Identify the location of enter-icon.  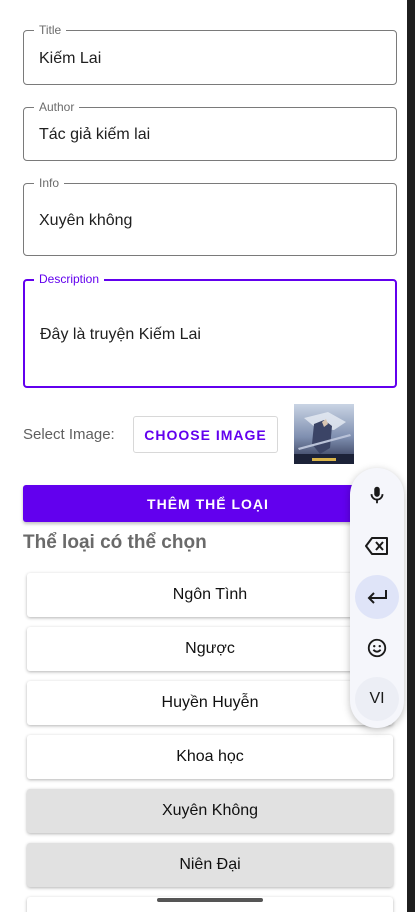
(377, 597).